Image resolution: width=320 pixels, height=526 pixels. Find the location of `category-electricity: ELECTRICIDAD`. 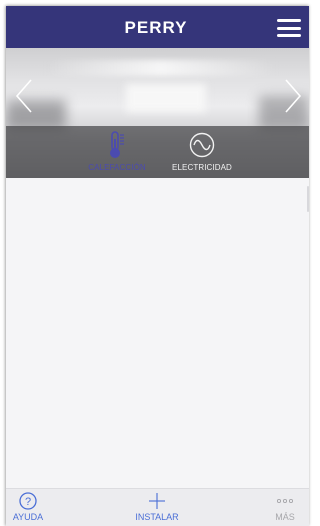

category-electricity: ELECTRICIDAD is located at coordinates (202, 151).